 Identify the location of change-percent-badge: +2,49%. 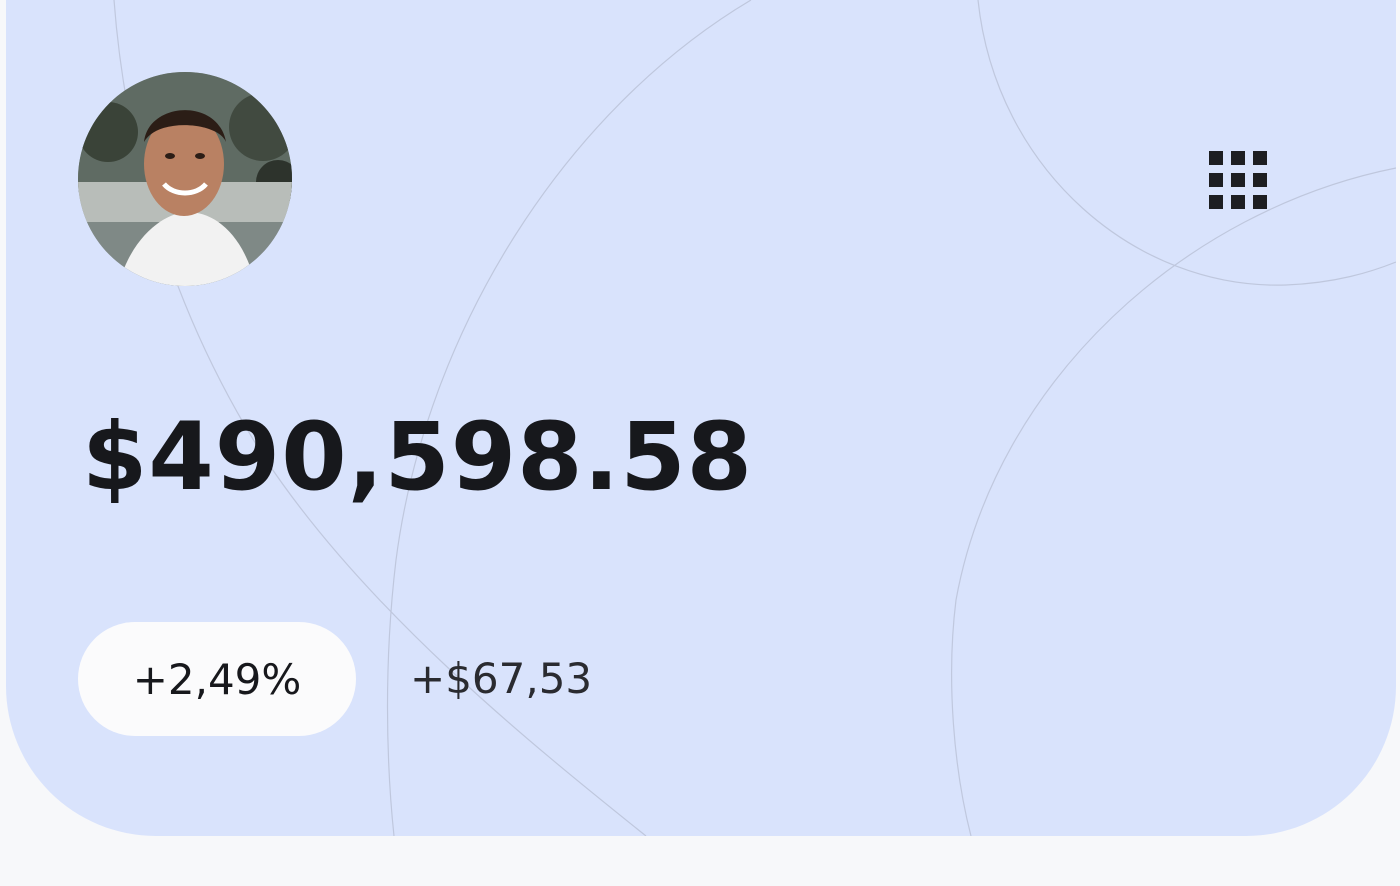
(217, 679).